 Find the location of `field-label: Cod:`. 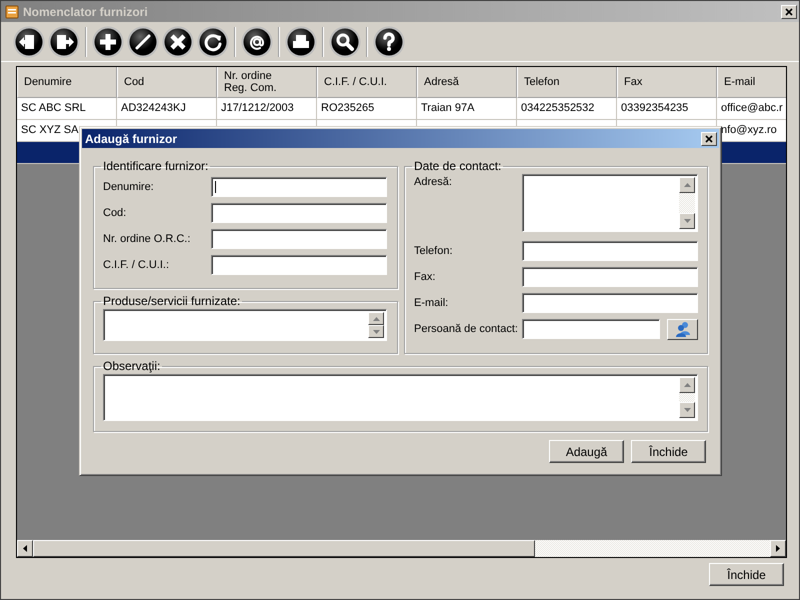

field-label: Cod: is located at coordinates (115, 213).